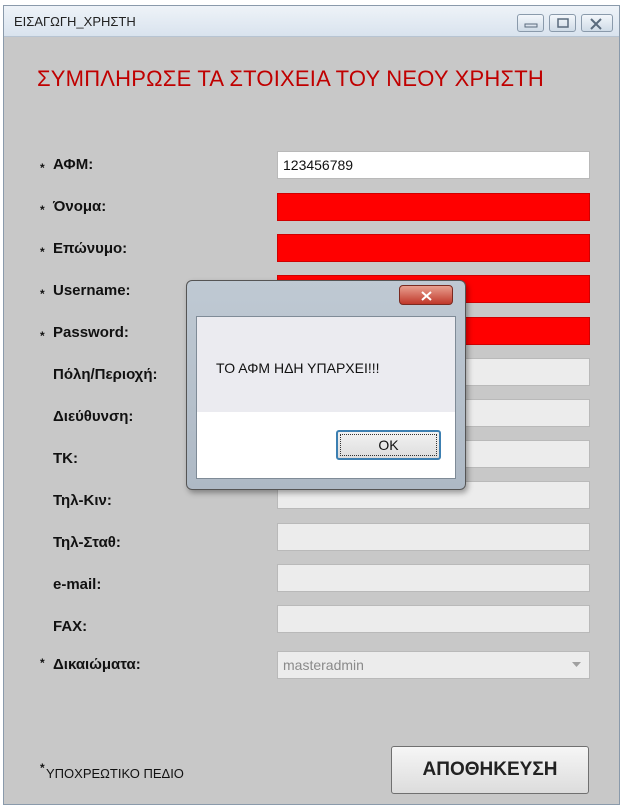 The width and height of the screenshot is (624, 809). I want to click on field-label: Τηλ-Κιν:, so click(82, 500).